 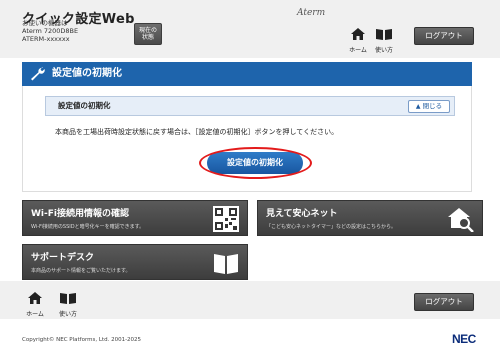 What do you see at coordinates (461, 220) in the screenshot?
I see `home-search-icon` at bounding box center [461, 220].